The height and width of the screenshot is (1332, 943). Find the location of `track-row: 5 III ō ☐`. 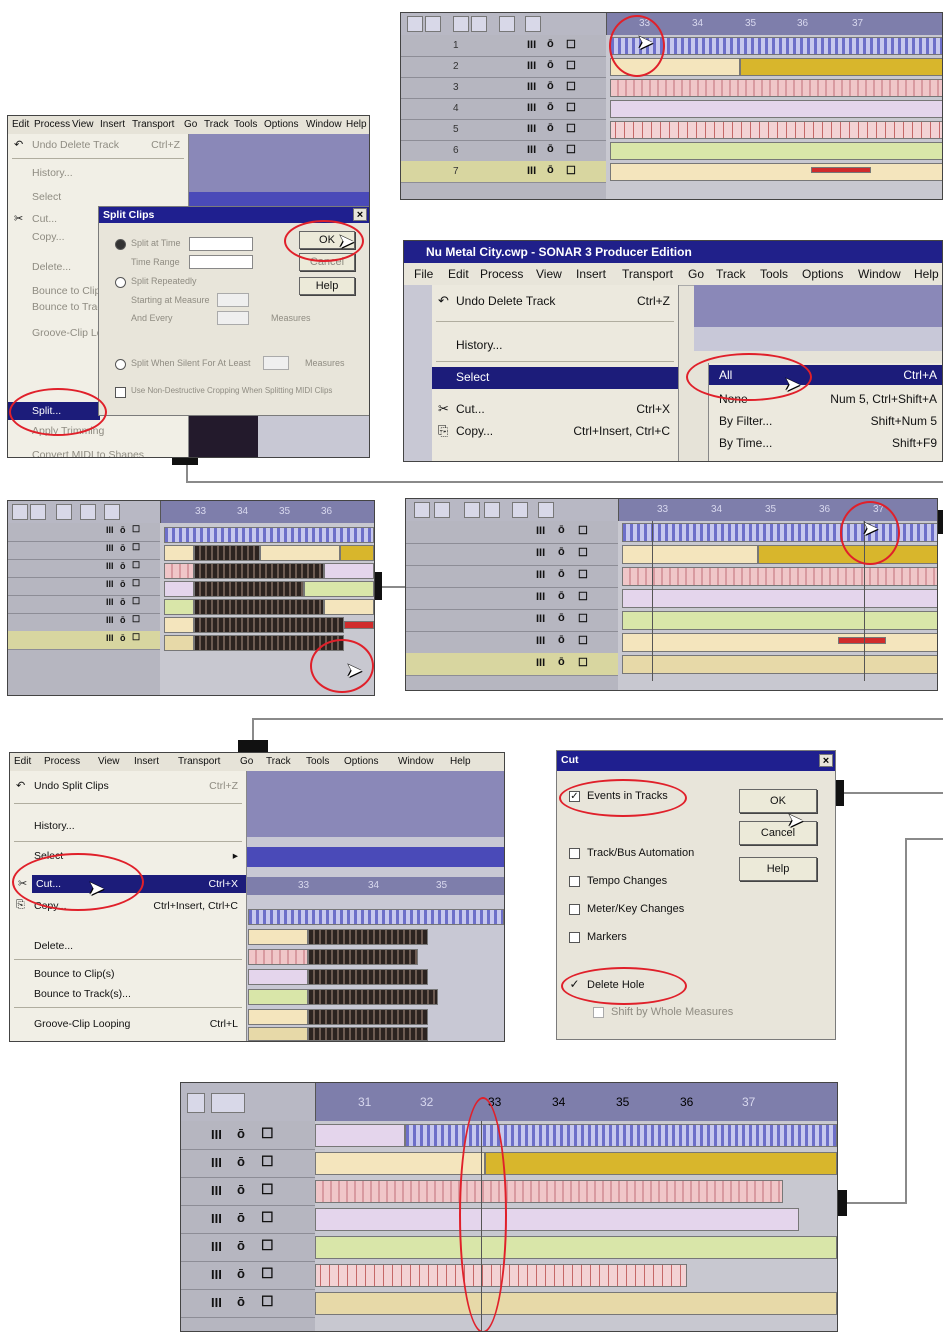

track-row: 5 III ō ☐ is located at coordinates (503, 130).